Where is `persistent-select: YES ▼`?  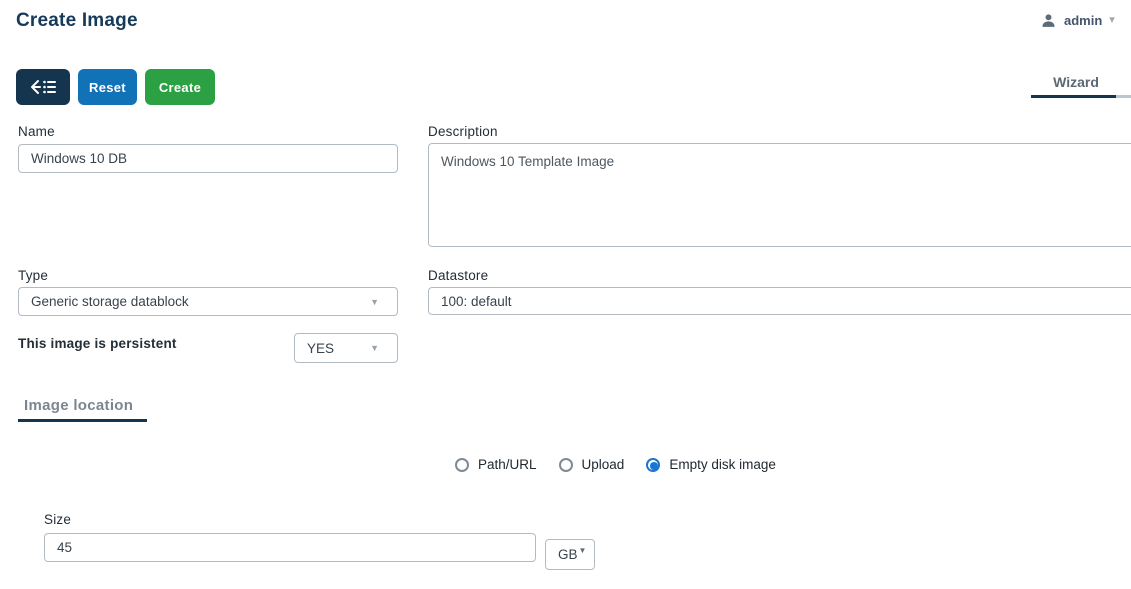
persistent-select: YES ▼ is located at coordinates (346, 348).